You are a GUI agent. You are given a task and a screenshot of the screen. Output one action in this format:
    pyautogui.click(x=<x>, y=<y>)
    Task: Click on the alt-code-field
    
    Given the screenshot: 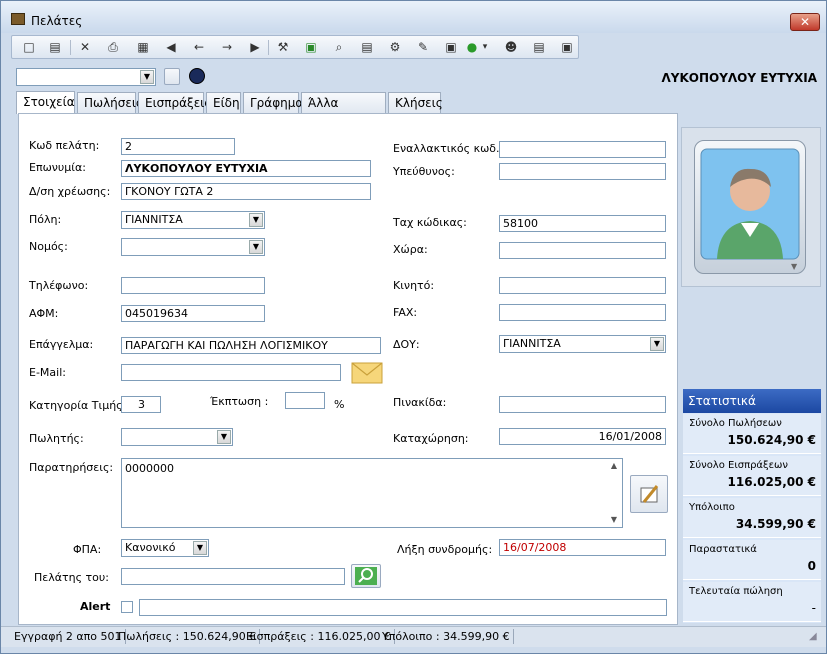 What is the action you would take?
    pyautogui.click(x=582, y=149)
    